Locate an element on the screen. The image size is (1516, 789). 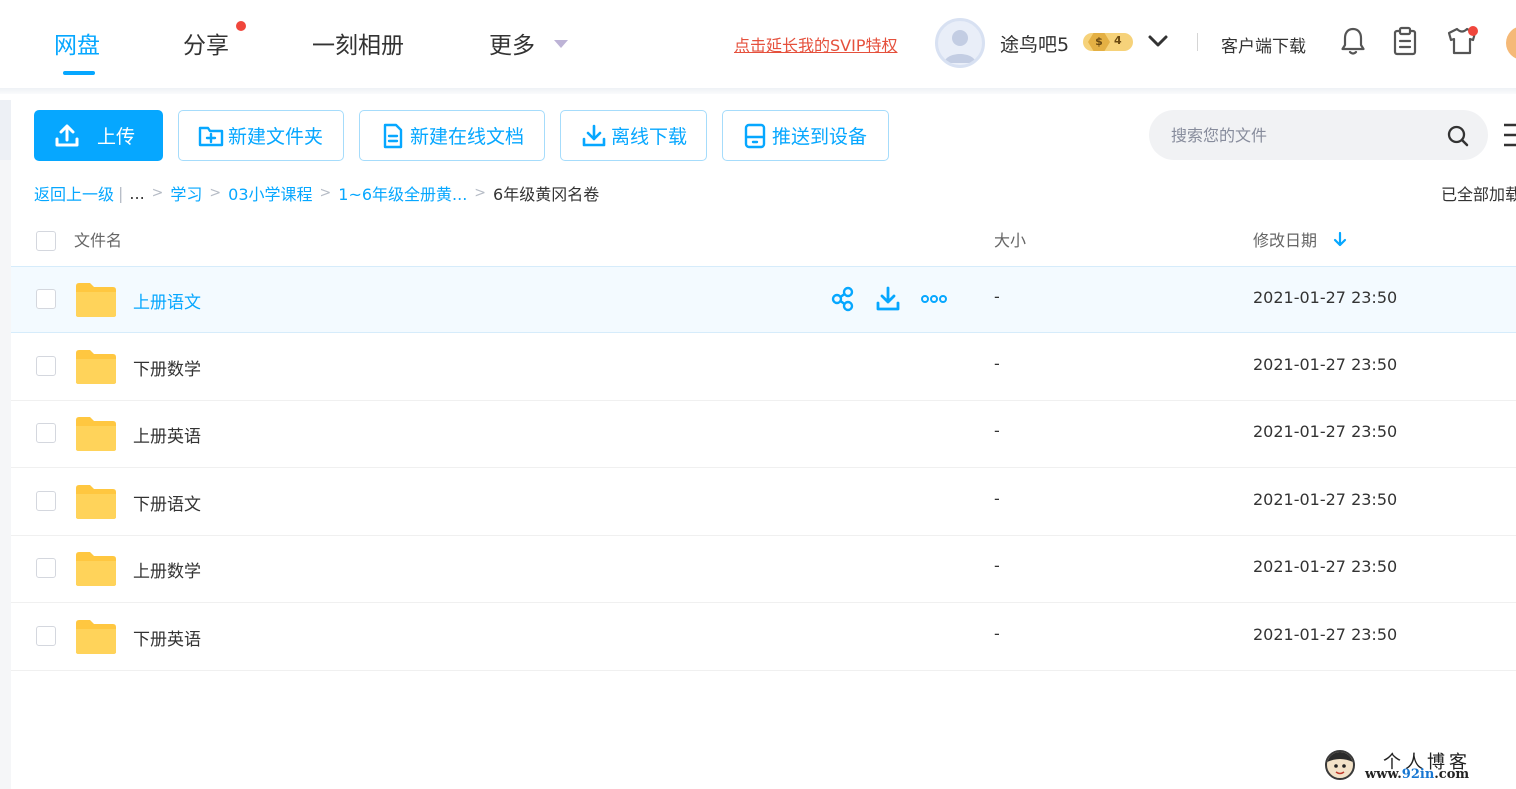
column-header-size: 大小 is located at coordinates (1010, 239).